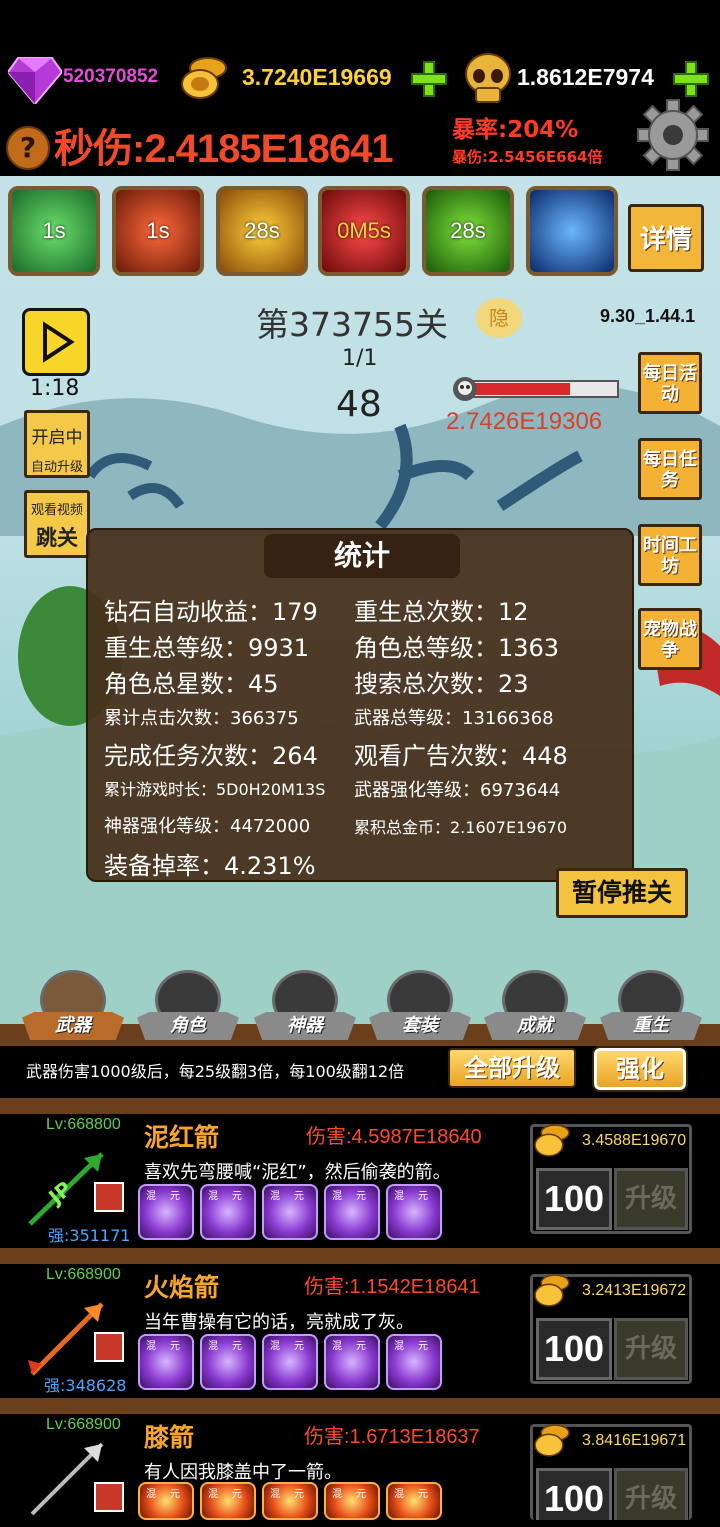  What do you see at coordinates (468, 231) in the screenshot?
I see `skill-slot-5: 28s` at bounding box center [468, 231].